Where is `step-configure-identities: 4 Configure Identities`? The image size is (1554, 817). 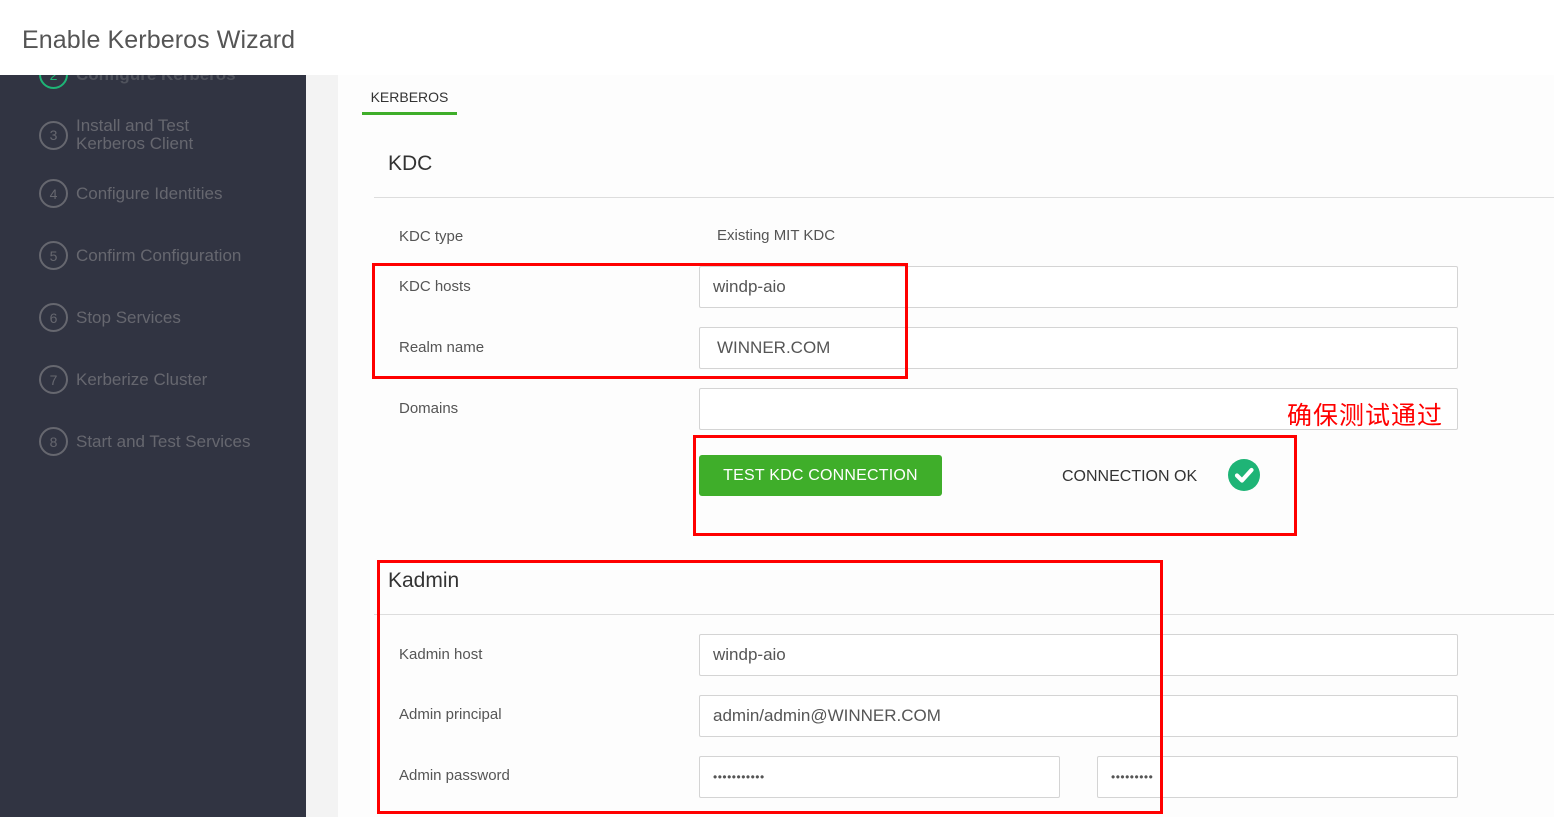 step-configure-identities: 4 Configure Identities is located at coordinates (130, 193).